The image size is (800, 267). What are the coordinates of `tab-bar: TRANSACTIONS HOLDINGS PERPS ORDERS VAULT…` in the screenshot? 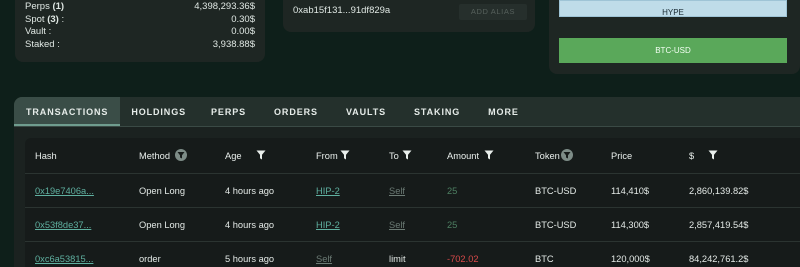 It's located at (407, 112).